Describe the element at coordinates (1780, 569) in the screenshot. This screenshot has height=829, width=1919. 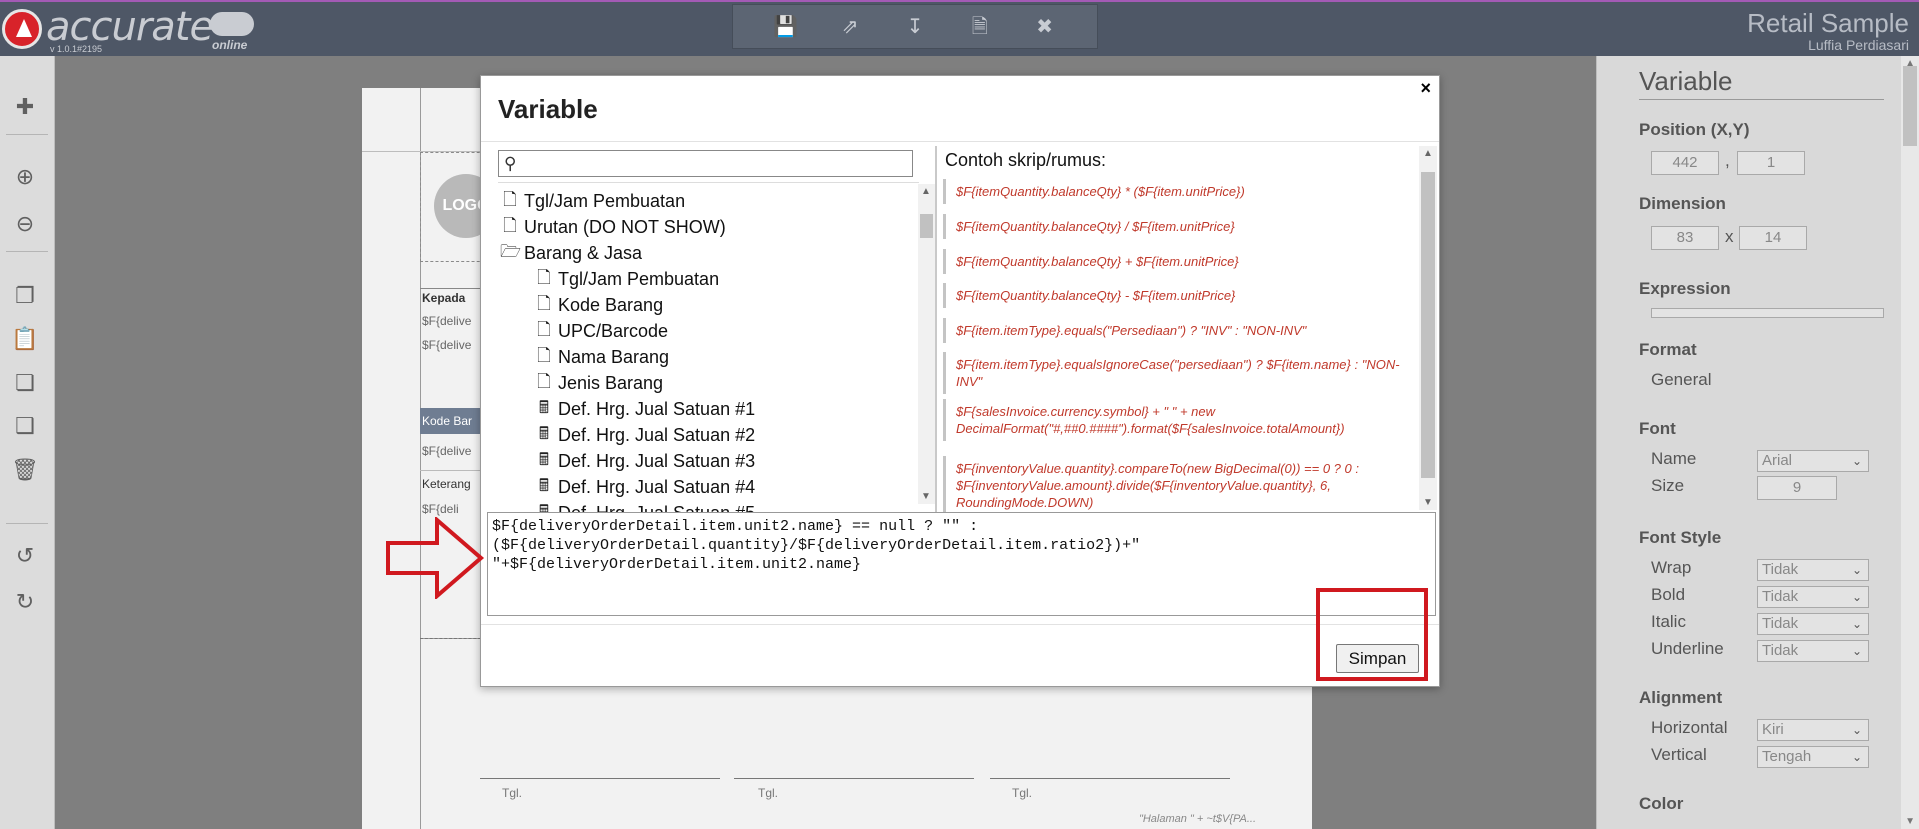
I see `wrap-value: Tidak` at that location.